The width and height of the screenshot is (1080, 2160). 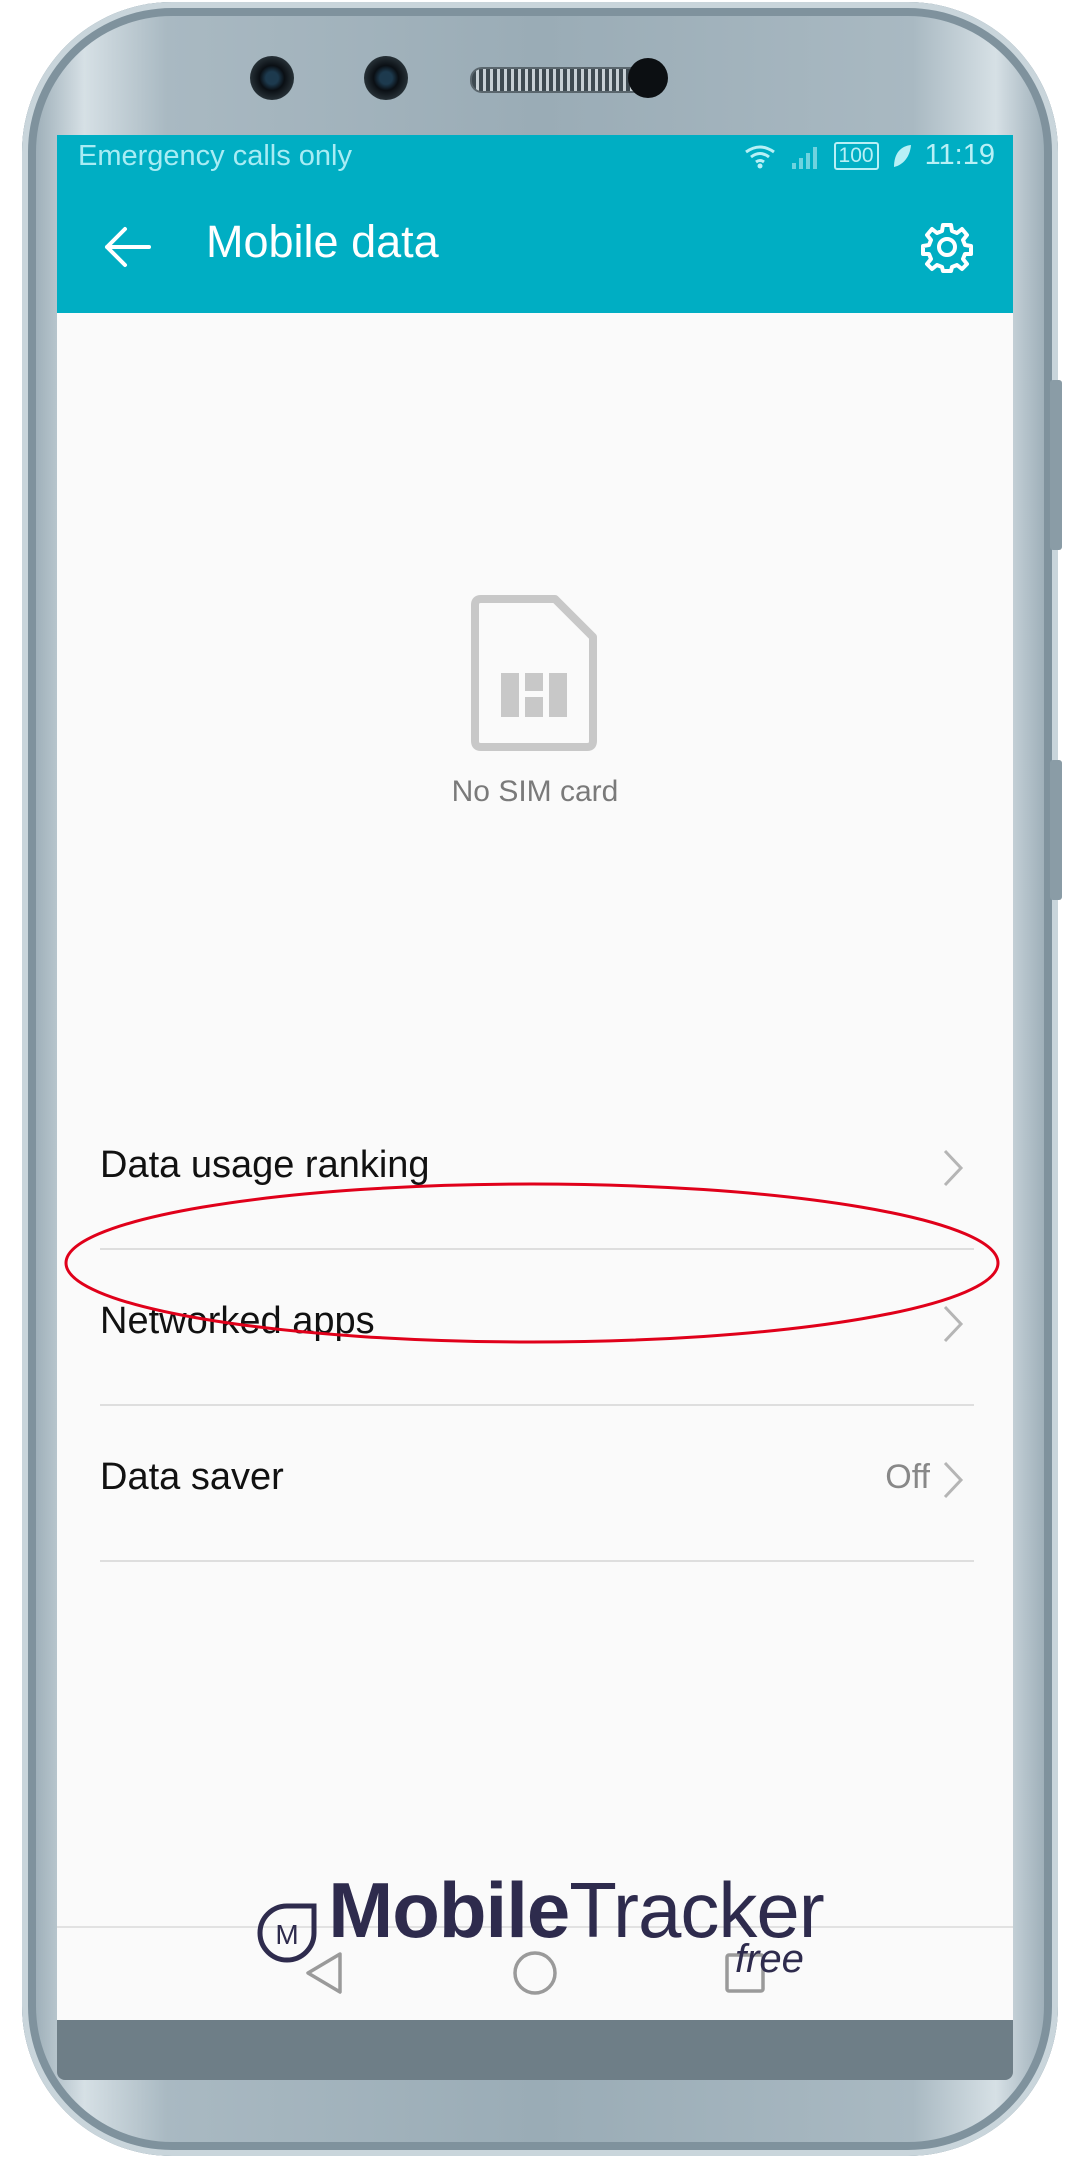 What do you see at coordinates (449, 1910) in the screenshot?
I see `logo-text-bold: Mobile` at bounding box center [449, 1910].